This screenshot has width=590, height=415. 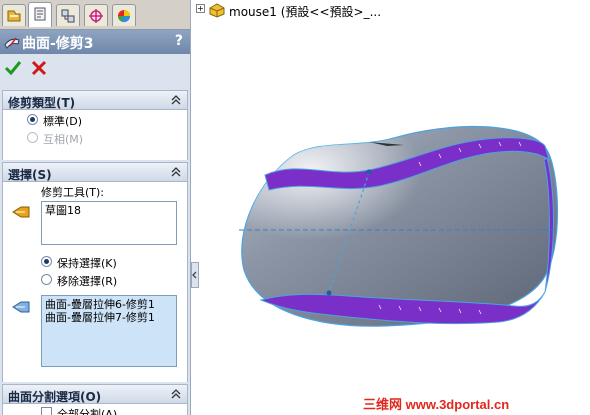 What do you see at coordinates (95, 100) in the screenshot?
I see `trim-type-header: 修剪類型(T)` at bounding box center [95, 100].